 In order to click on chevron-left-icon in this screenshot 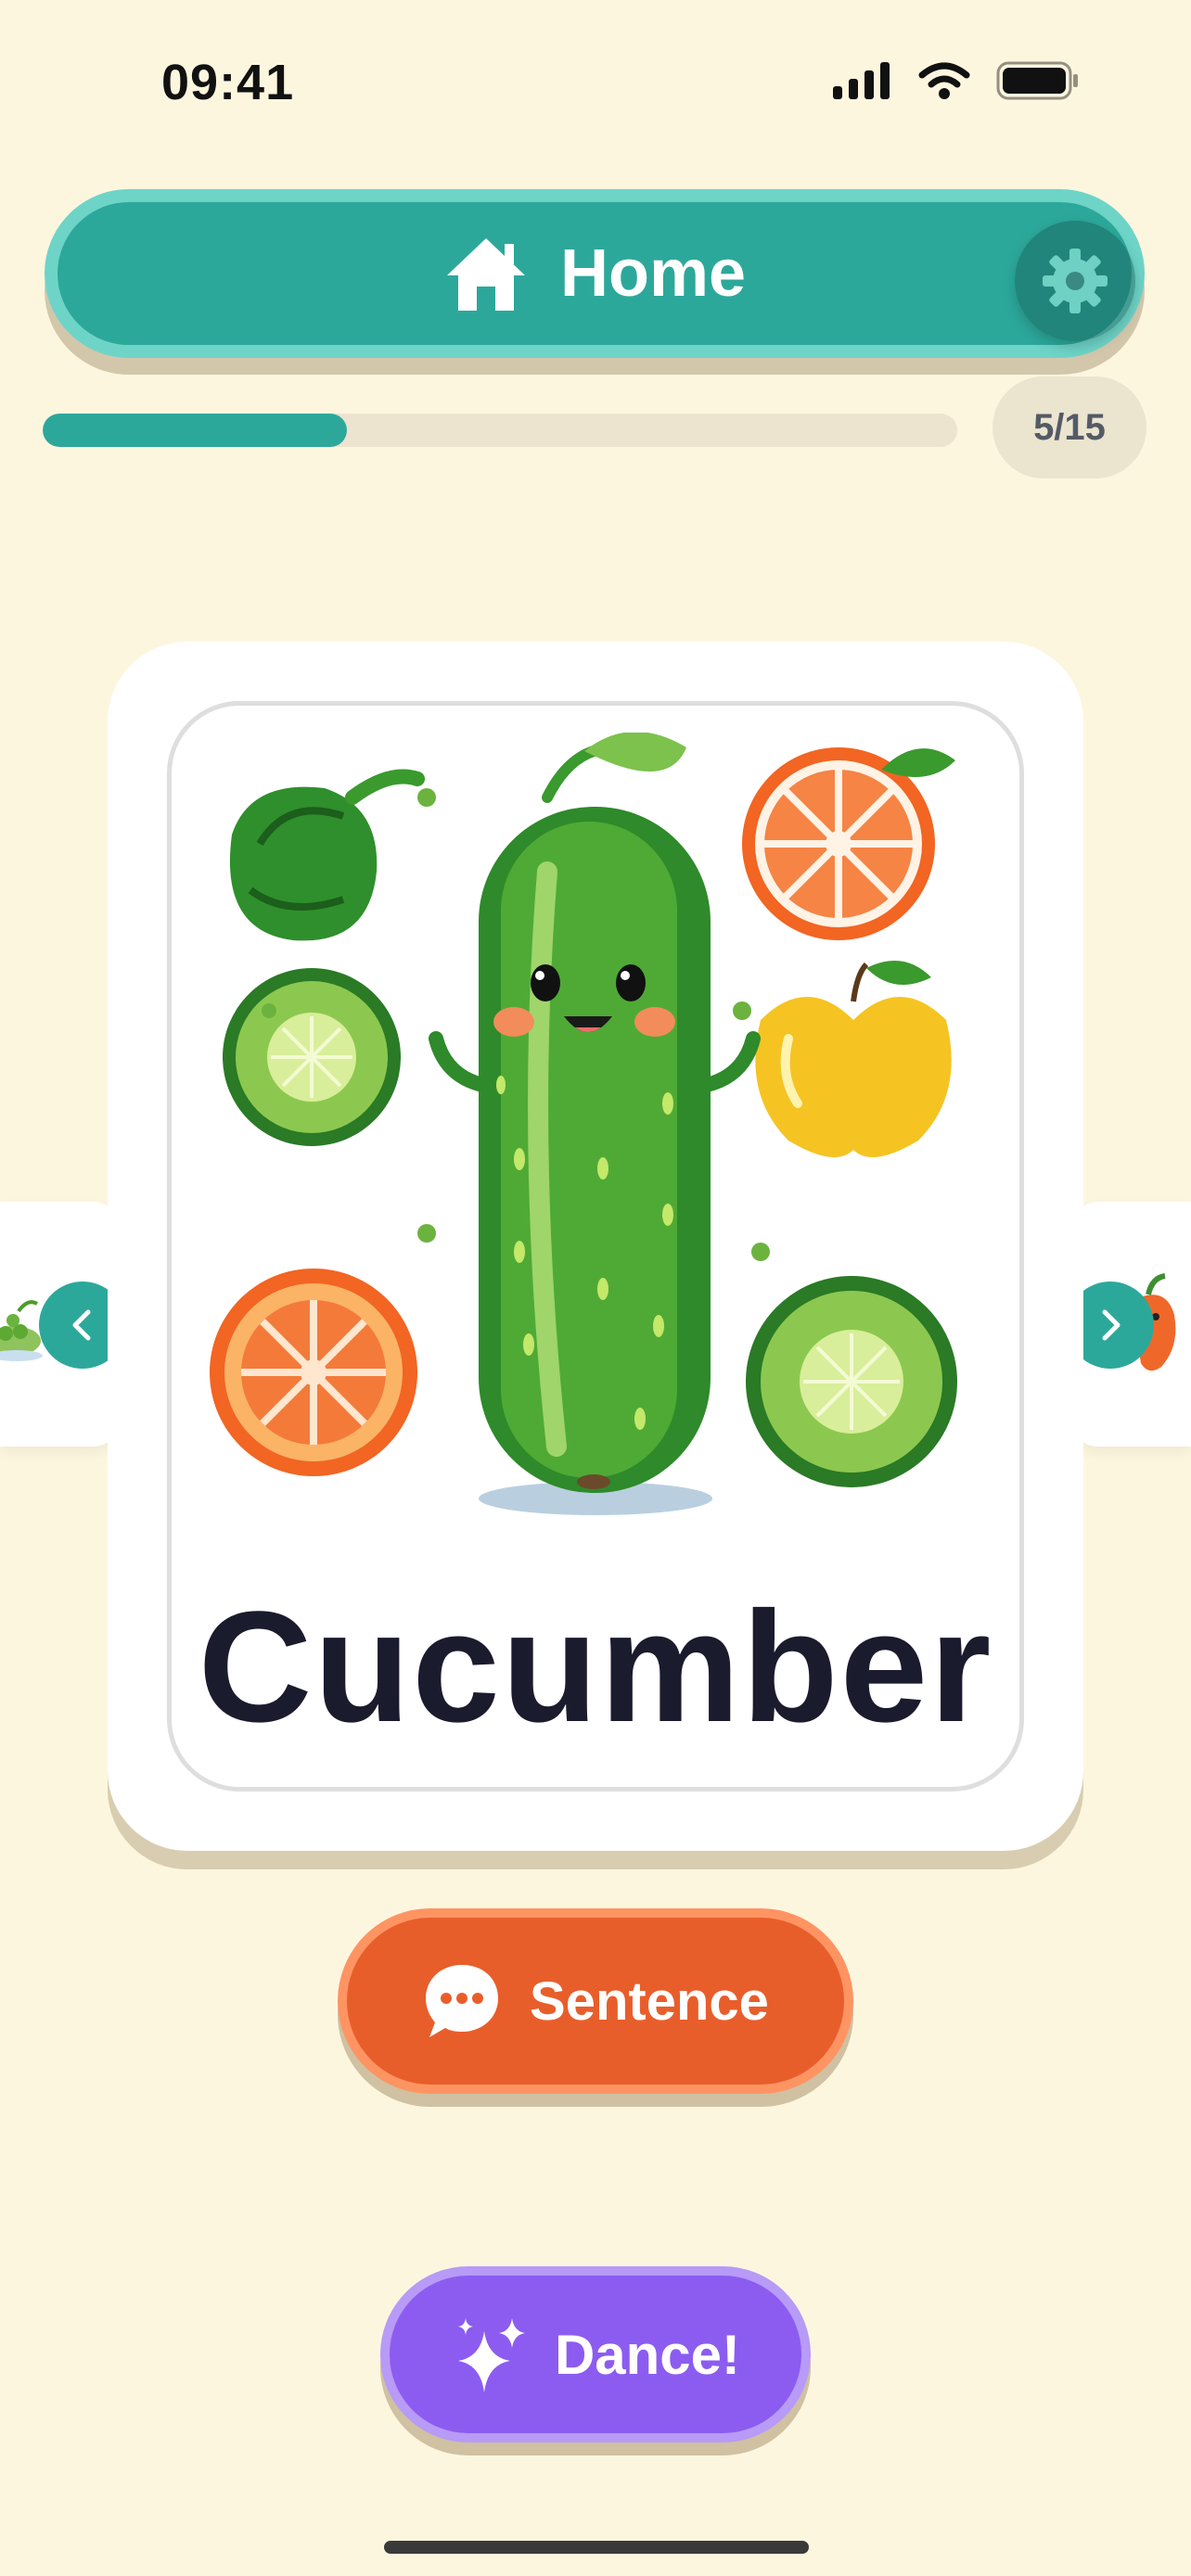, I will do `click(81, 1325)`.